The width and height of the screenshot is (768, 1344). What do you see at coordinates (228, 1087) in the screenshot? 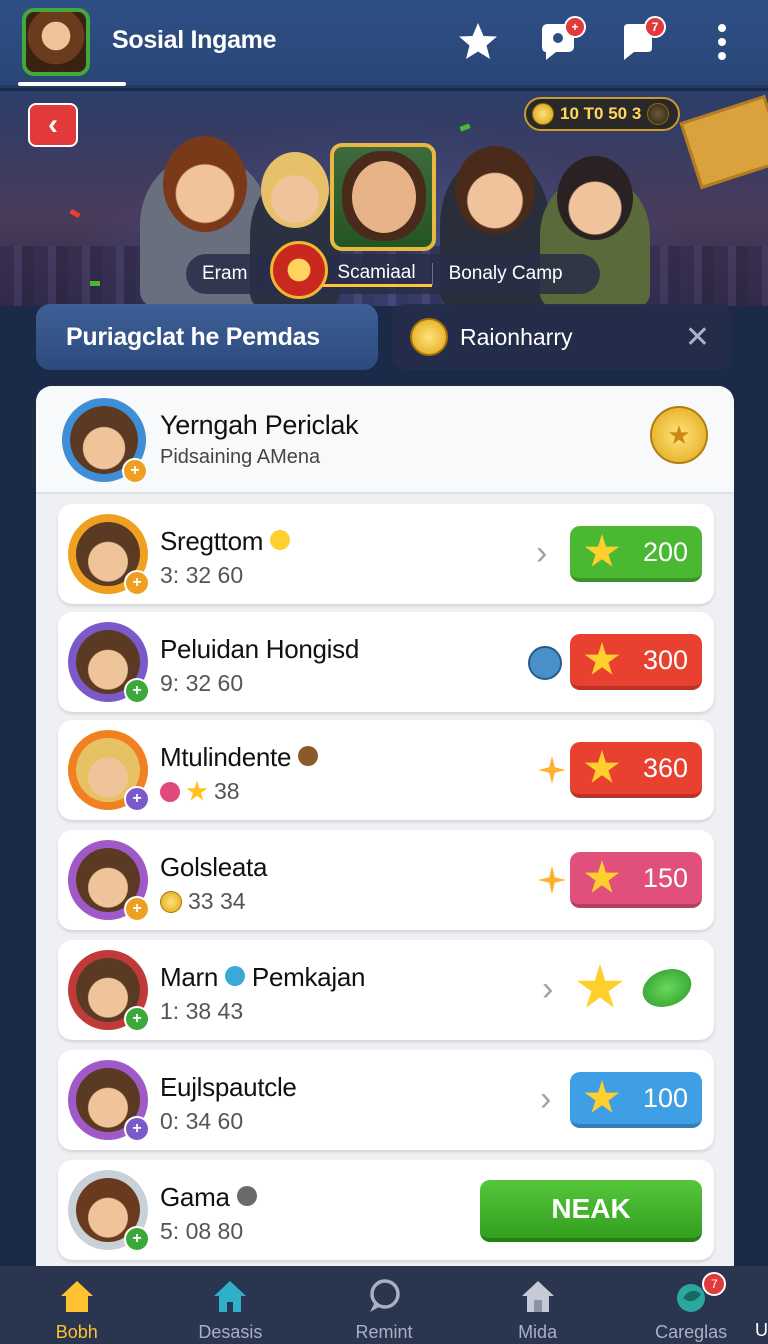
I see `player-name: Eujlspautcle` at bounding box center [228, 1087].